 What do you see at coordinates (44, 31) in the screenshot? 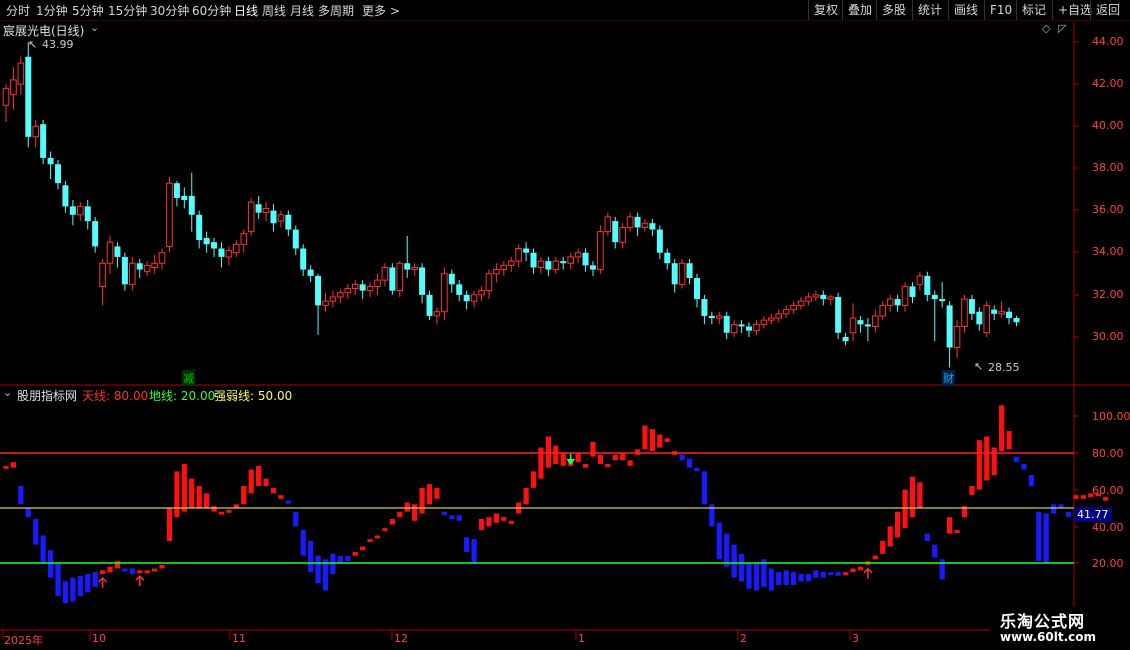
I see `stock-title: 宸展光电(日线)` at bounding box center [44, 31].